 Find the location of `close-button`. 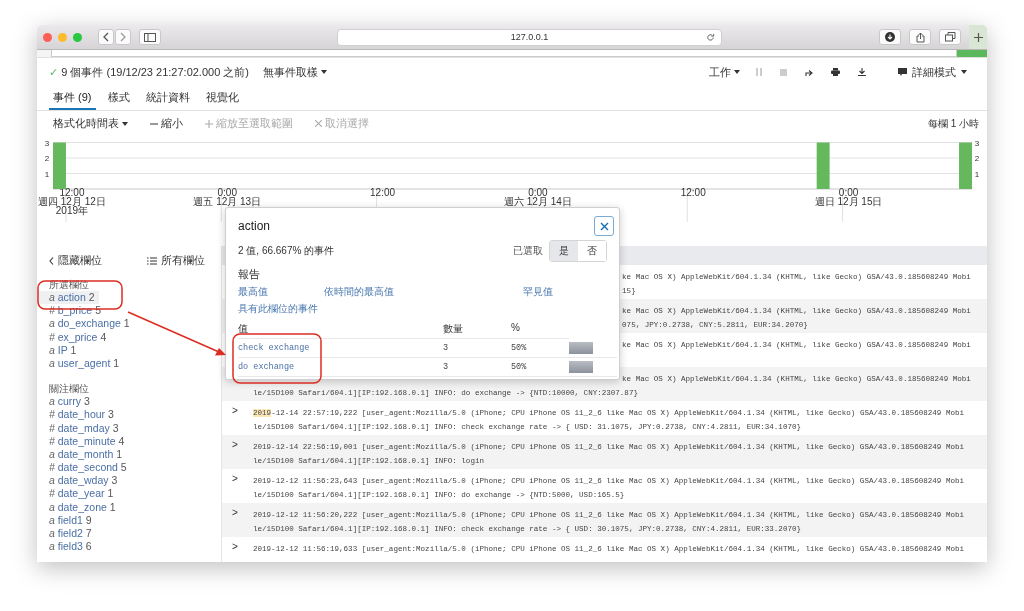

close-button is located at coordinates (604, 226).